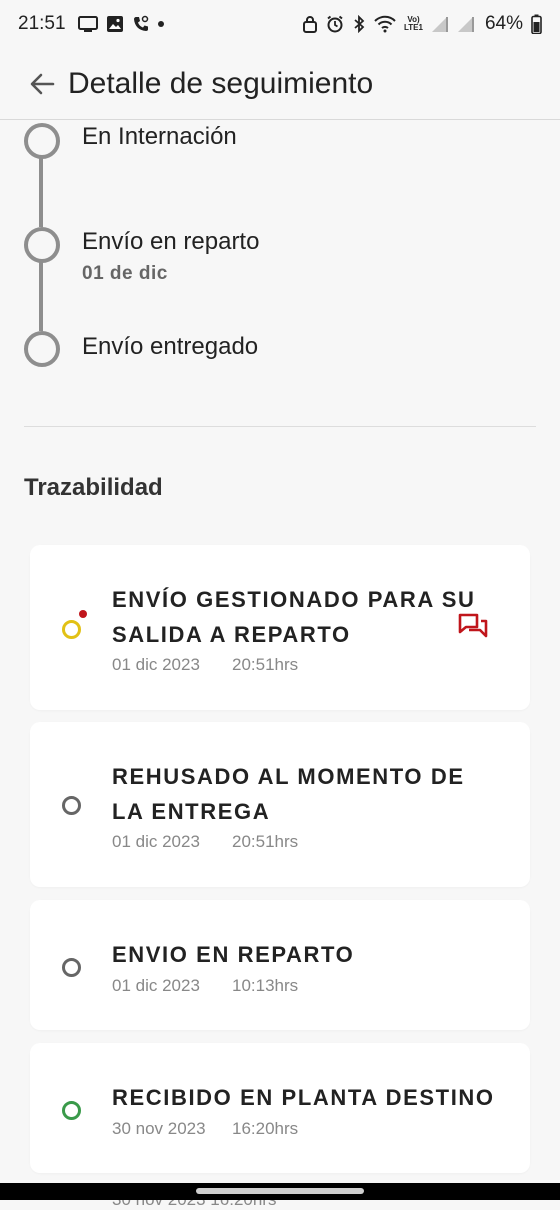 This screenshot has width=560, height=1210. What do you see at coordinates (413, 23) in the screenshot?
I see `lte-icon: Vo) LTE1` at bounding box center [413, 23].